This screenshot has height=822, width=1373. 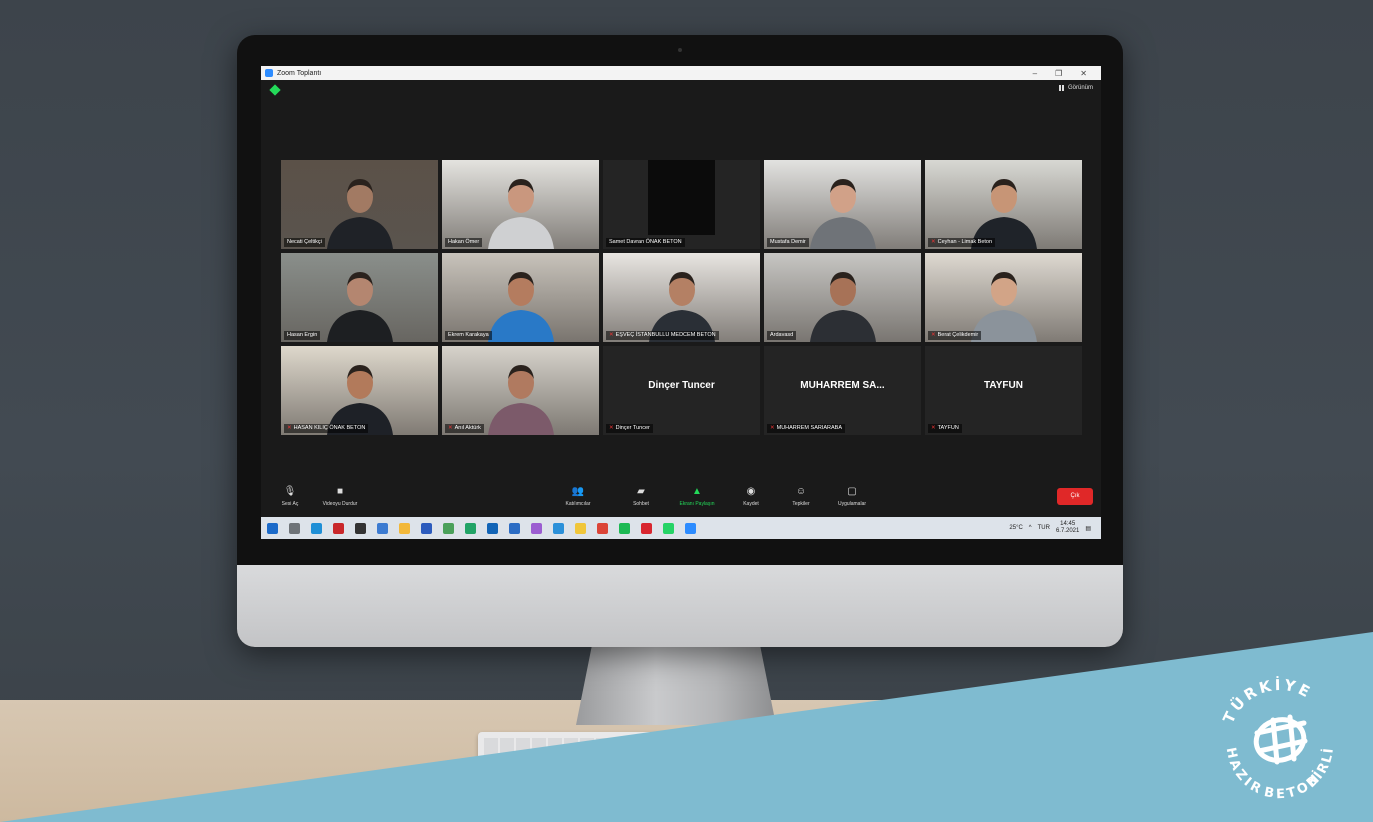 What do you see at coordinates (1280, 739) in the screenshot?
I see `globe-emblem-icon` at bounding box center [1280, 739].